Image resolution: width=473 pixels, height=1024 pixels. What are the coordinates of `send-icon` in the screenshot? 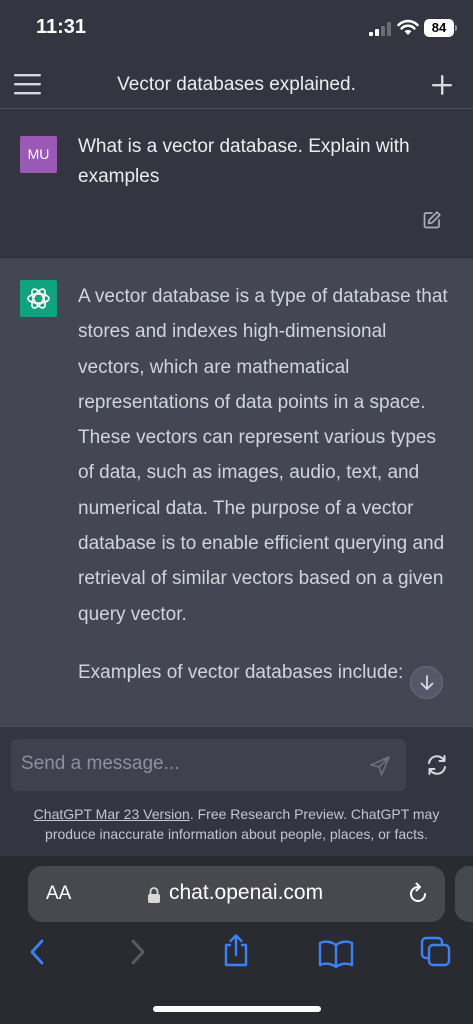 It's located at (380, 766).